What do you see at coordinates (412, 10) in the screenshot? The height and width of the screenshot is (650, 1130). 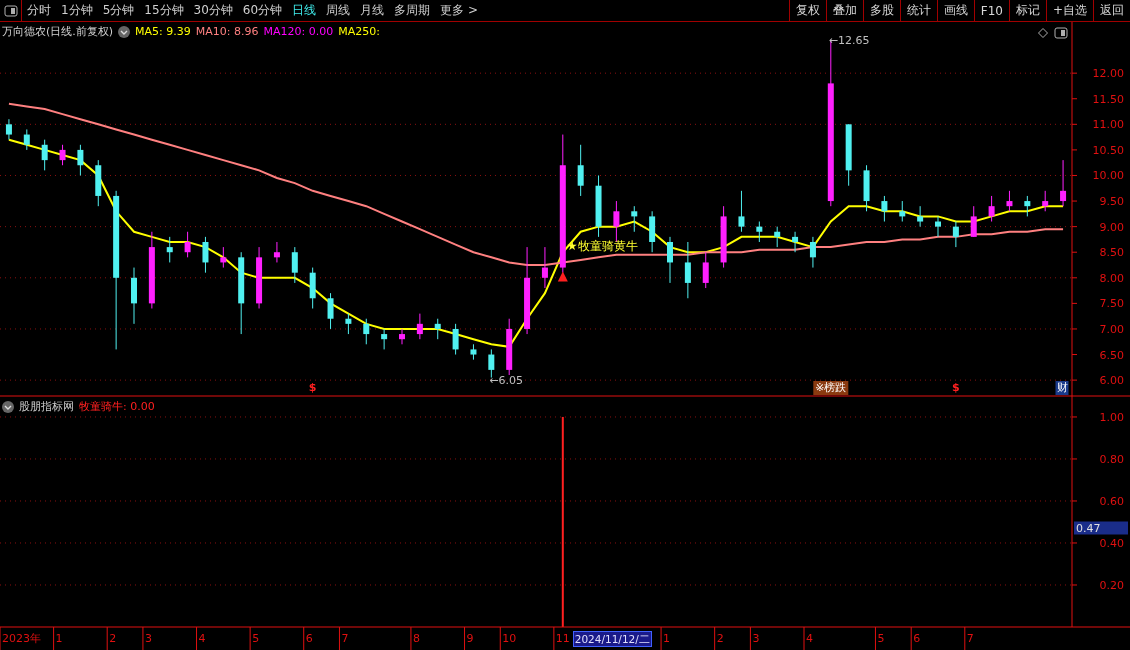 I see `period-tab: 多周期` at bounding box center [412, 10].